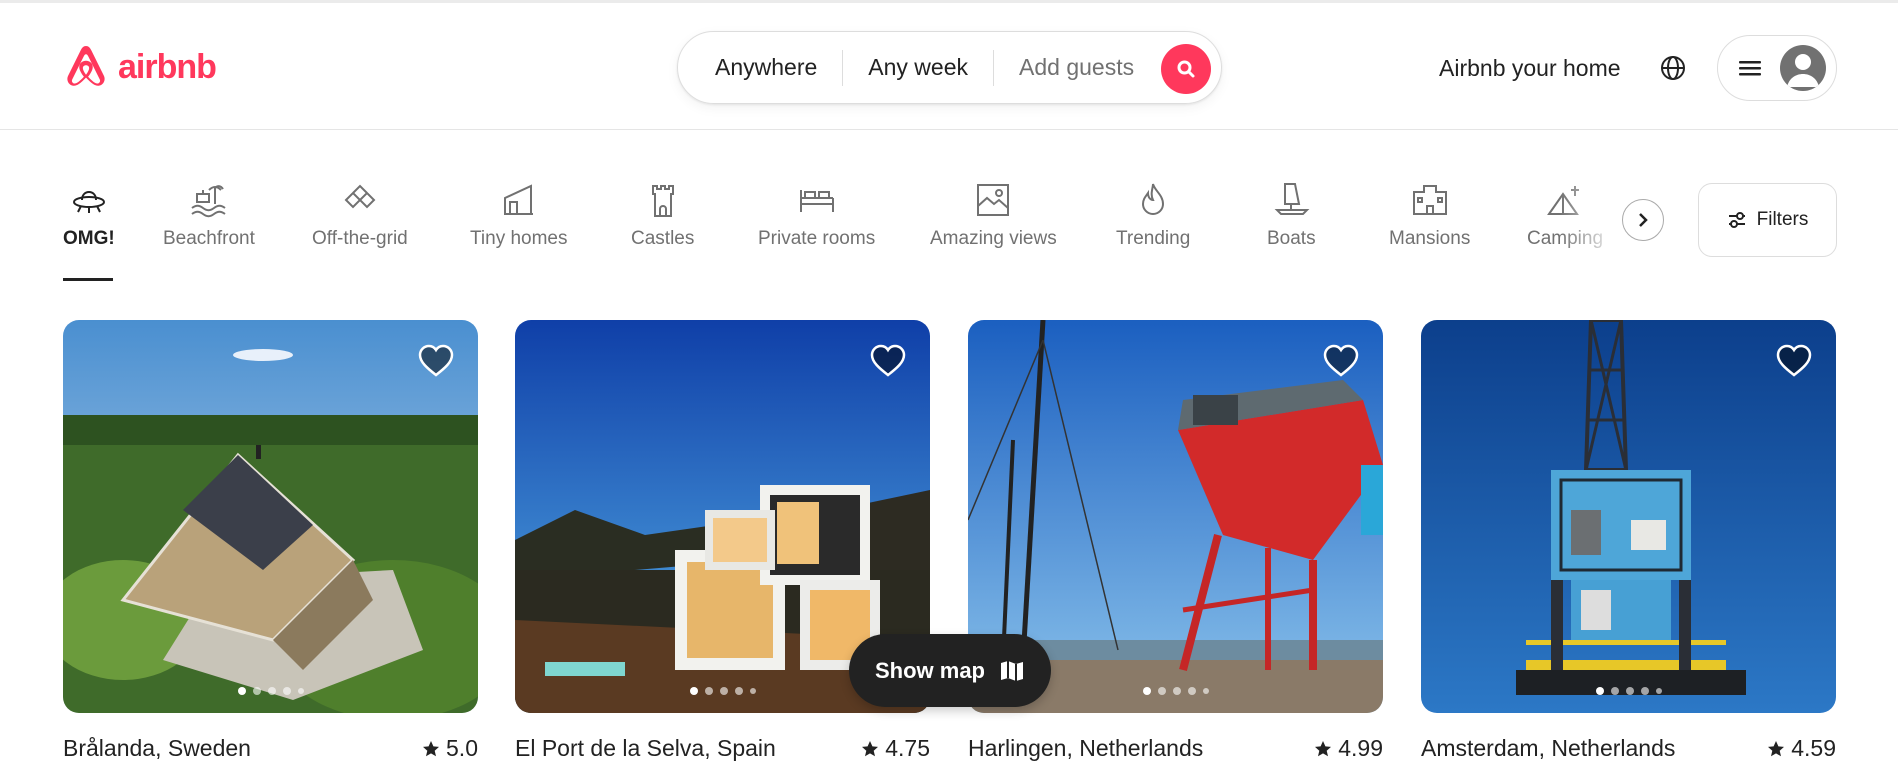  What do you see at coordinates (993, 215) in the screenshot?
I see `category-amazing-views: Amazing views` at bounding box center [993, 215].